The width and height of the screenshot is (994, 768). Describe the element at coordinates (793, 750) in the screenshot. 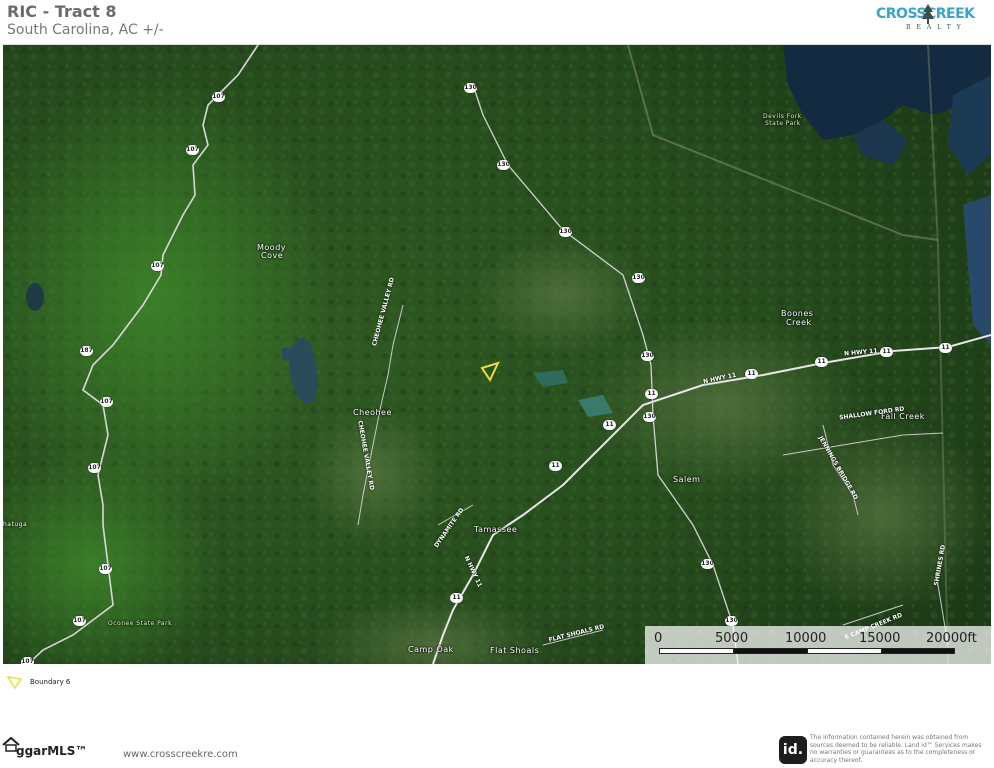

I see `landid-logo: id.` at that location.